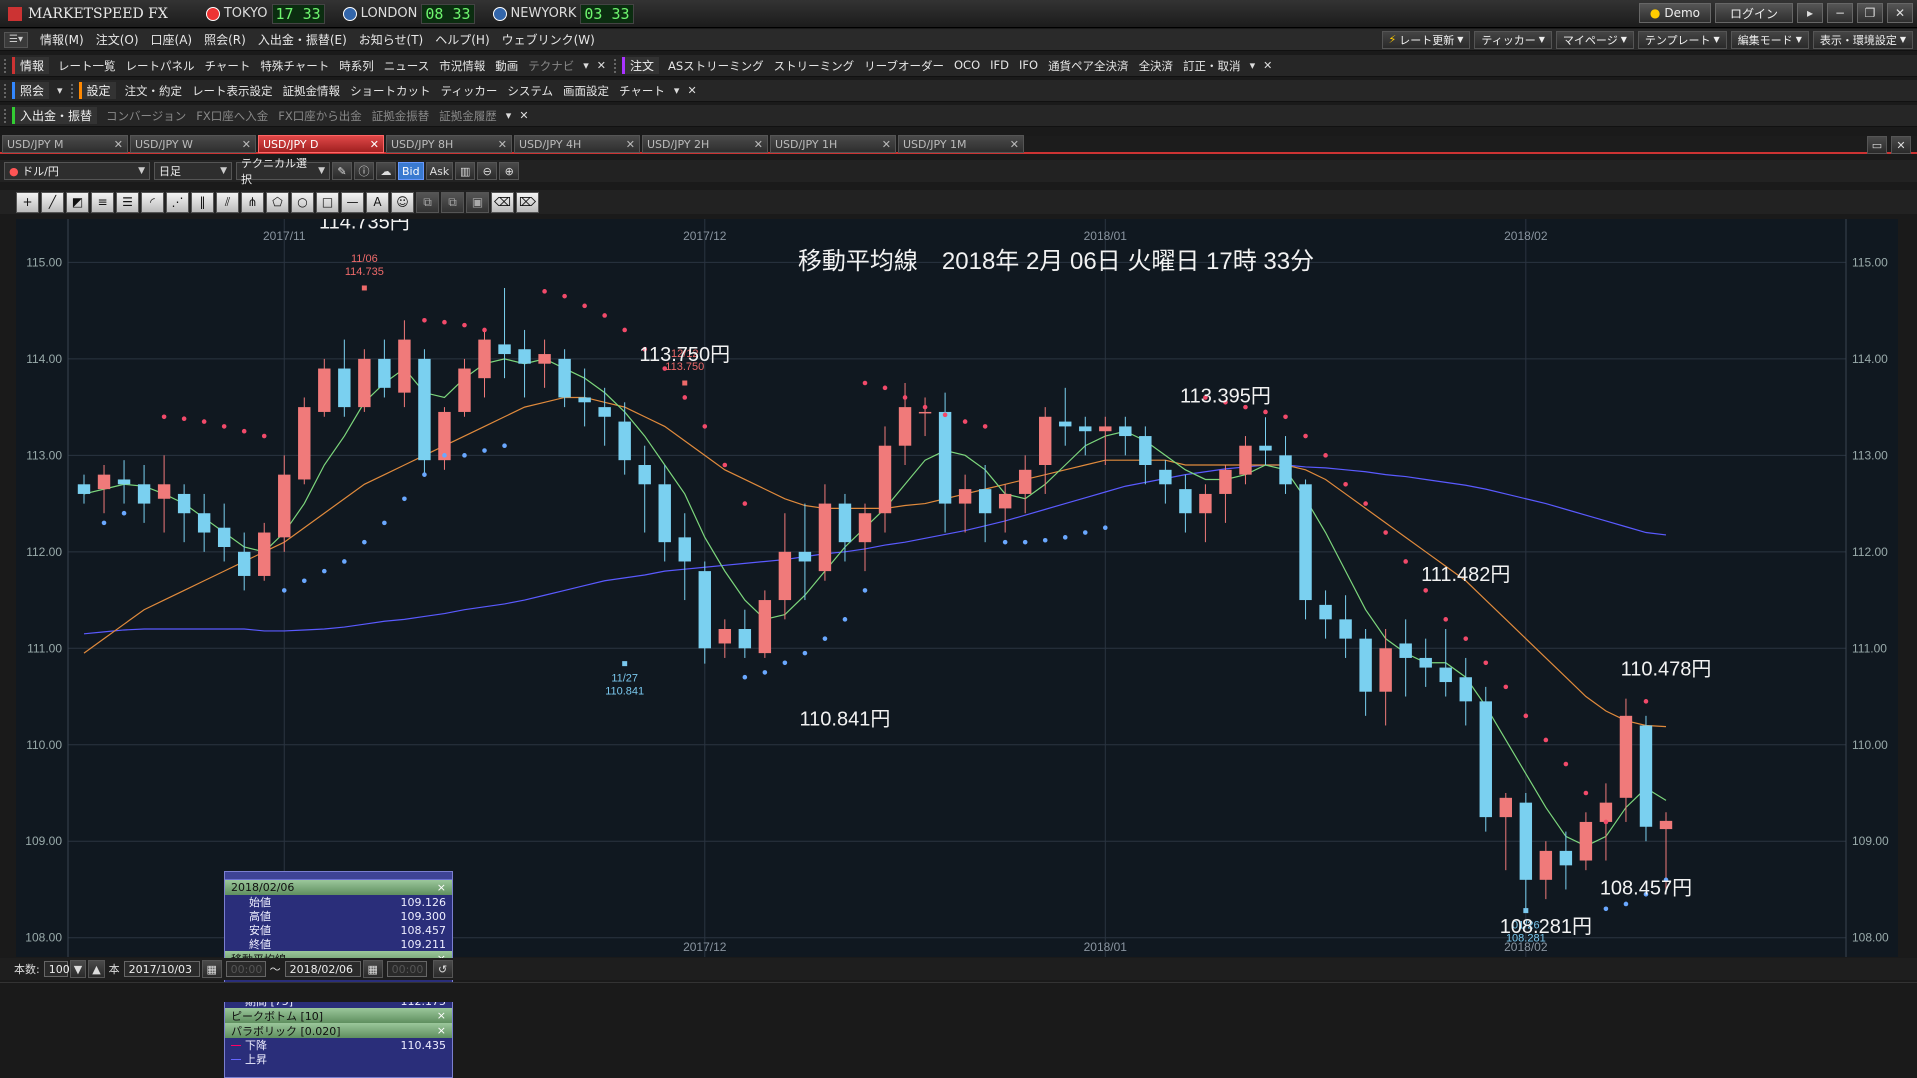  Describe the element at coordinates (338, 876) in the screenshot. I see `info-panel-grip` at that location.